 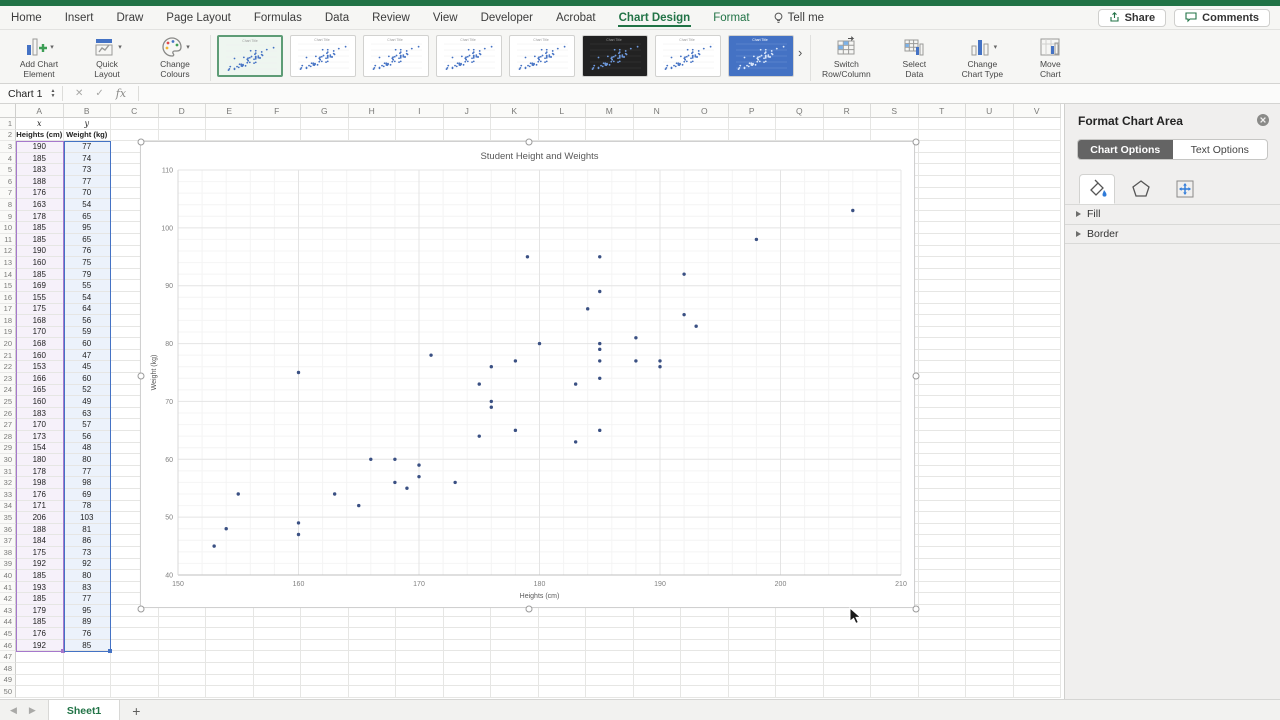 I want to click on cancel-icon: ✕, so click(x=79, y=93).